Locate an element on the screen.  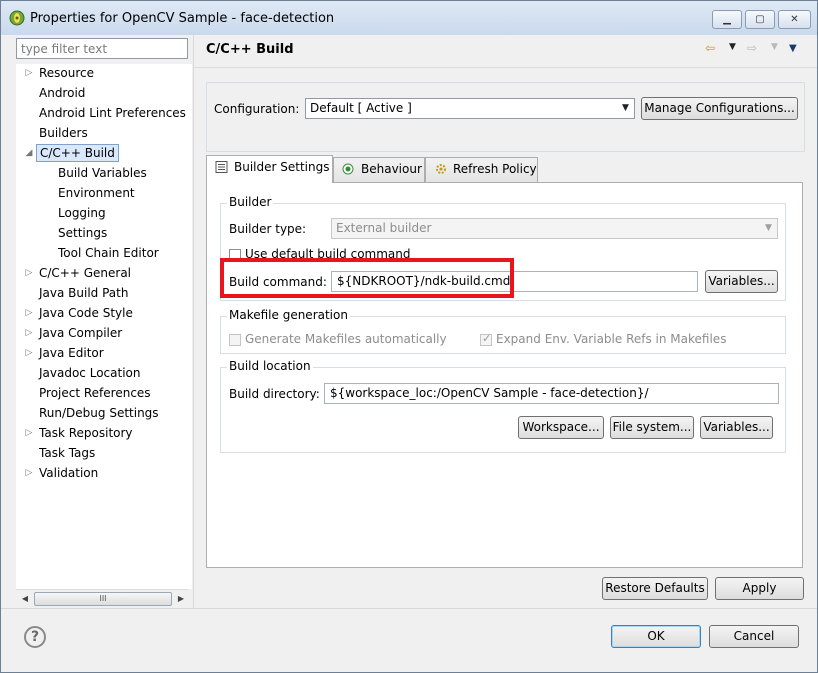
scroll-left-icon: ◀ is located at coordinates (25, 598).